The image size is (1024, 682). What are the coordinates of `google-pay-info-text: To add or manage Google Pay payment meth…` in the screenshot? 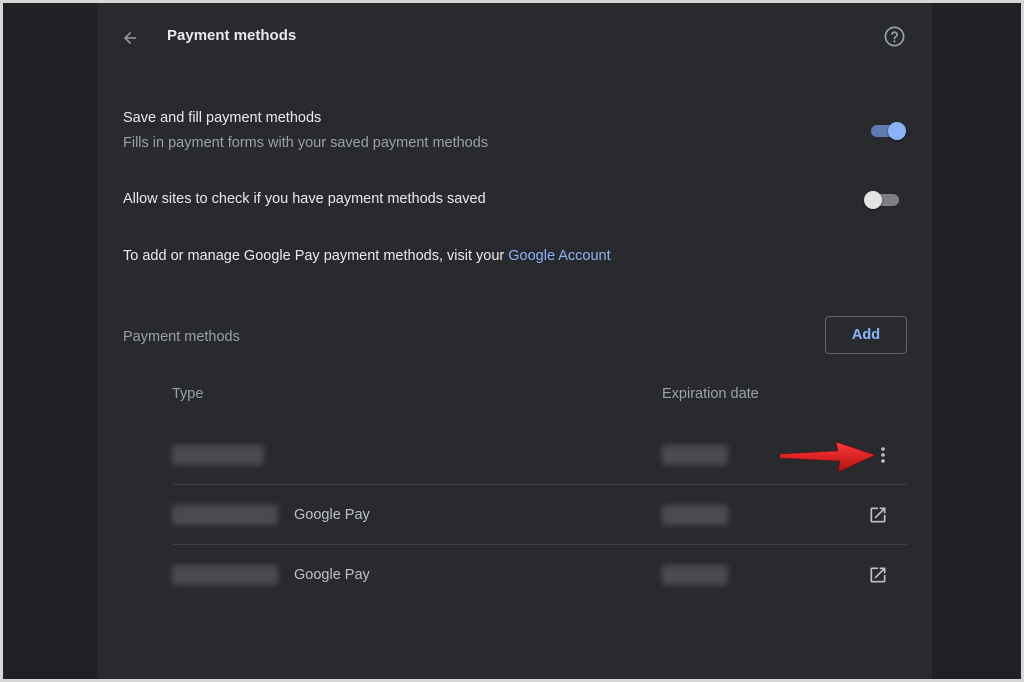 It's located at (316, 256).